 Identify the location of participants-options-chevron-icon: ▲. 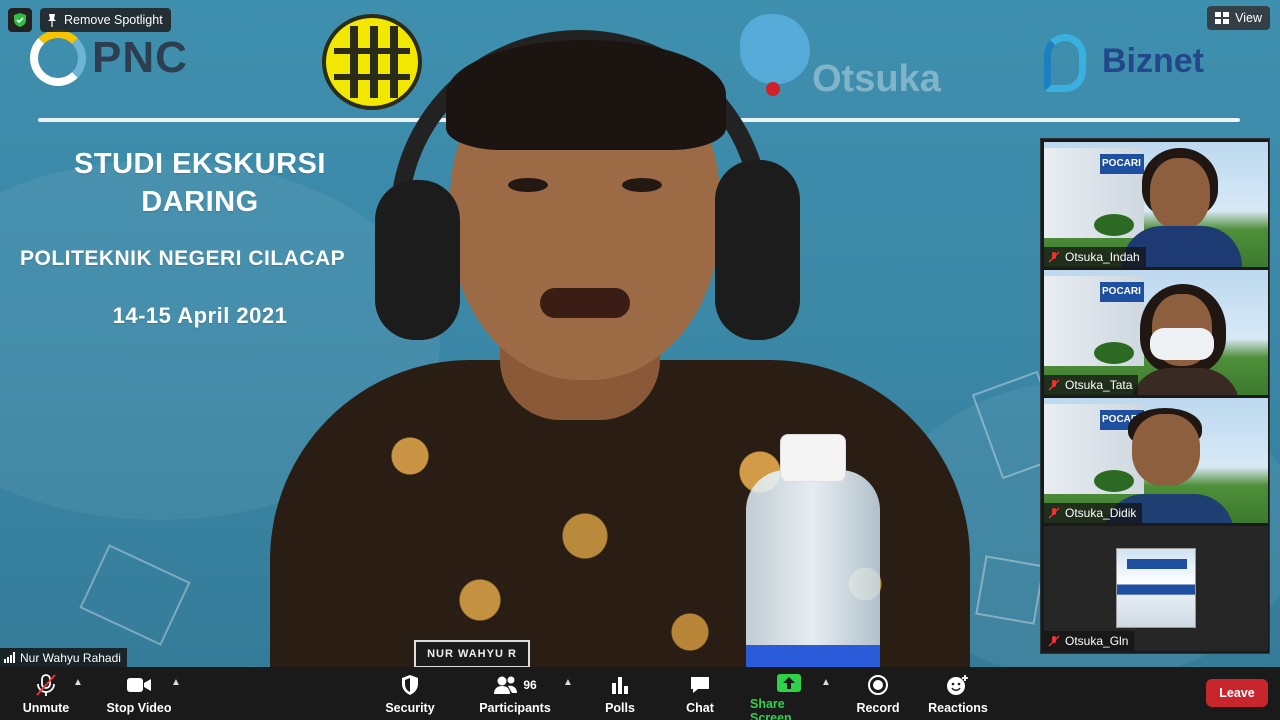
(568, 682).